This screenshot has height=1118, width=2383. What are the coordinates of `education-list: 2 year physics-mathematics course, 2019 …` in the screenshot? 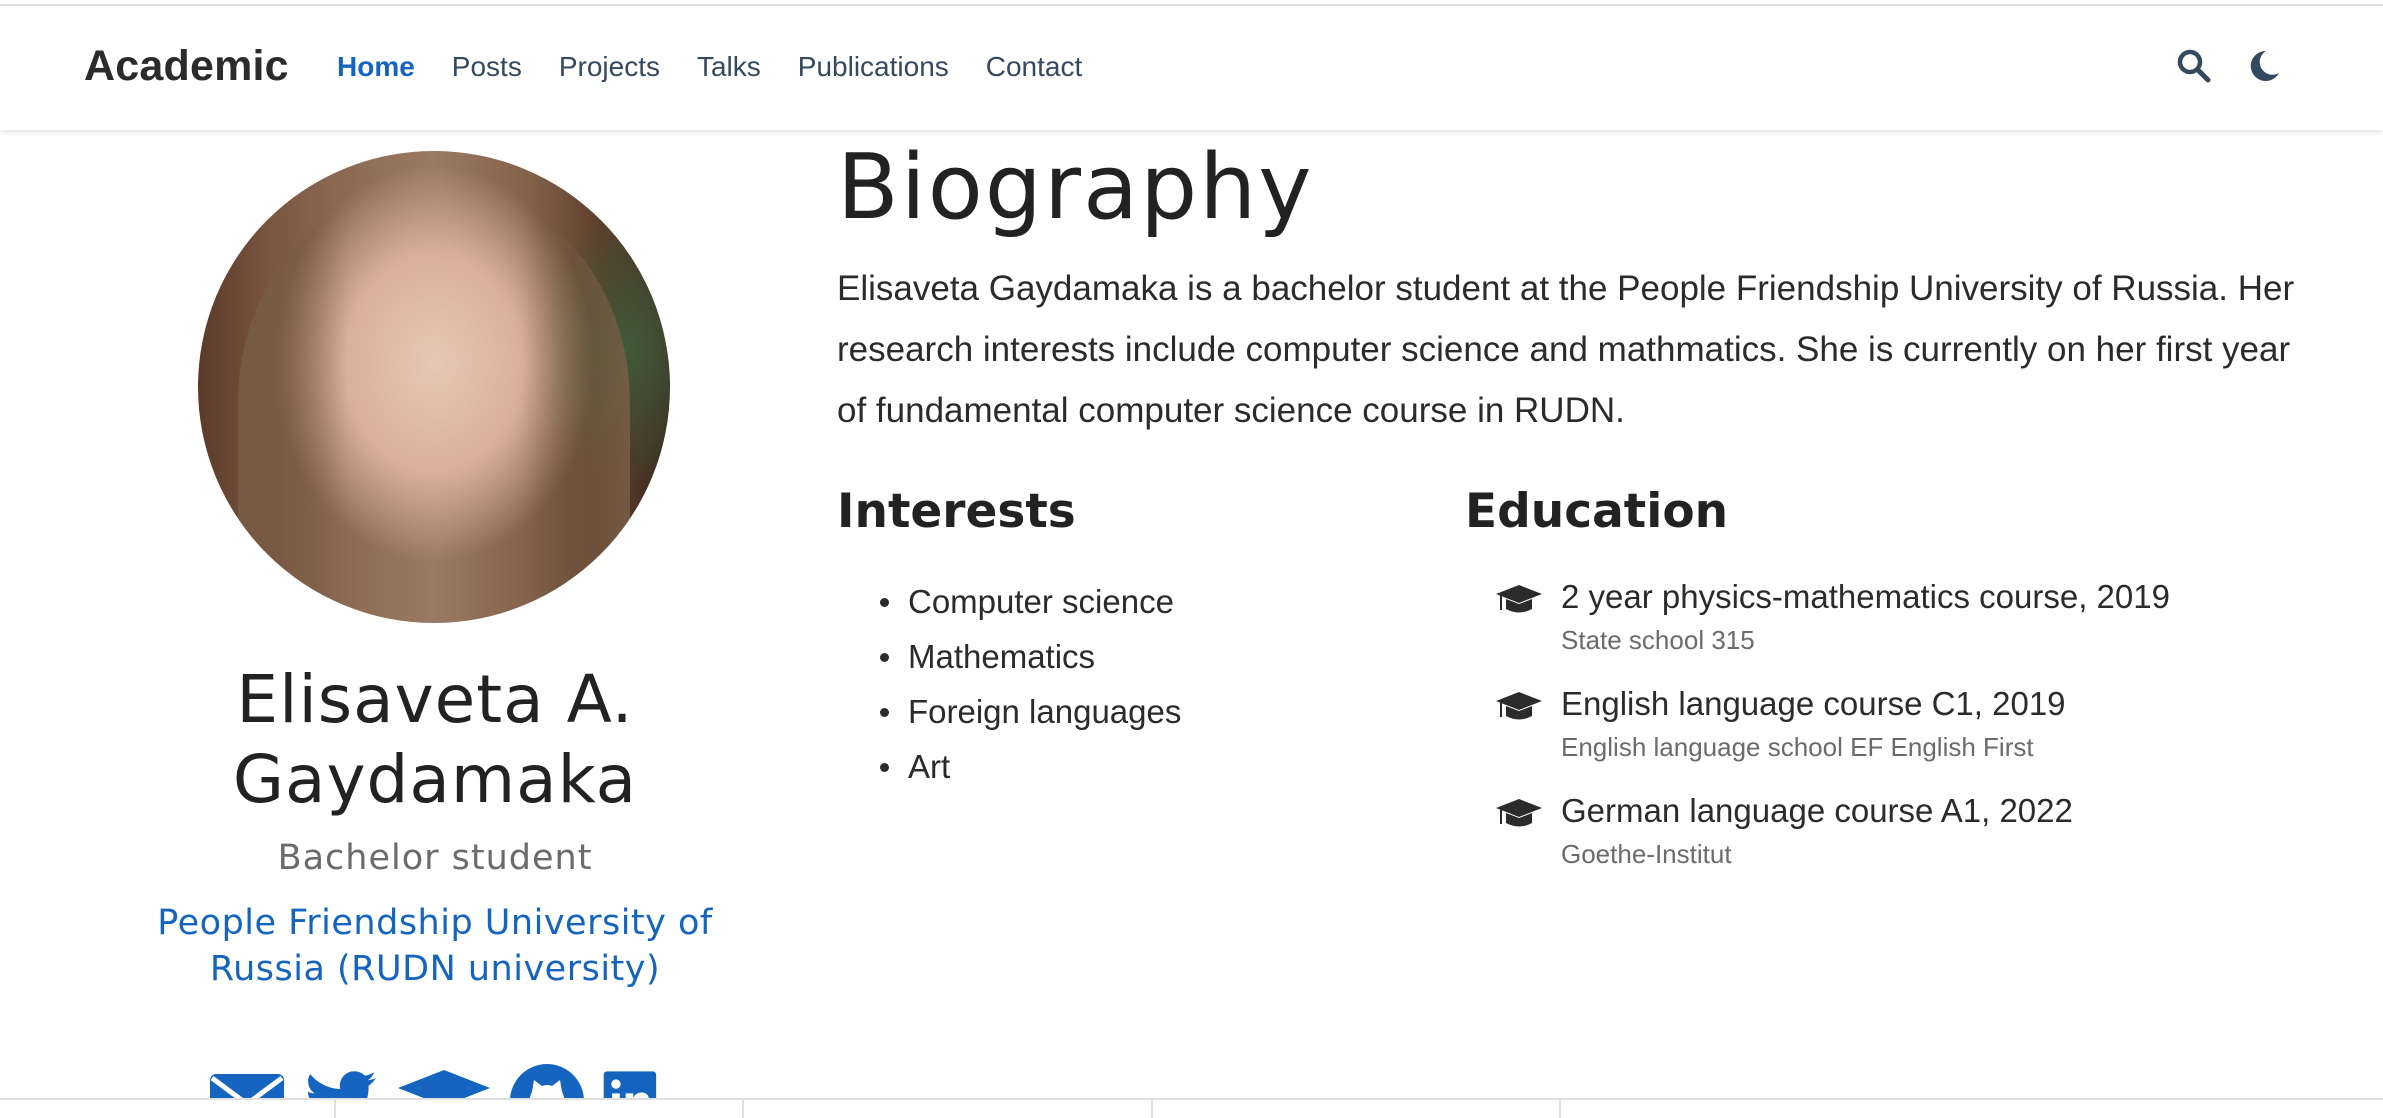 It's located at (1832, 734).